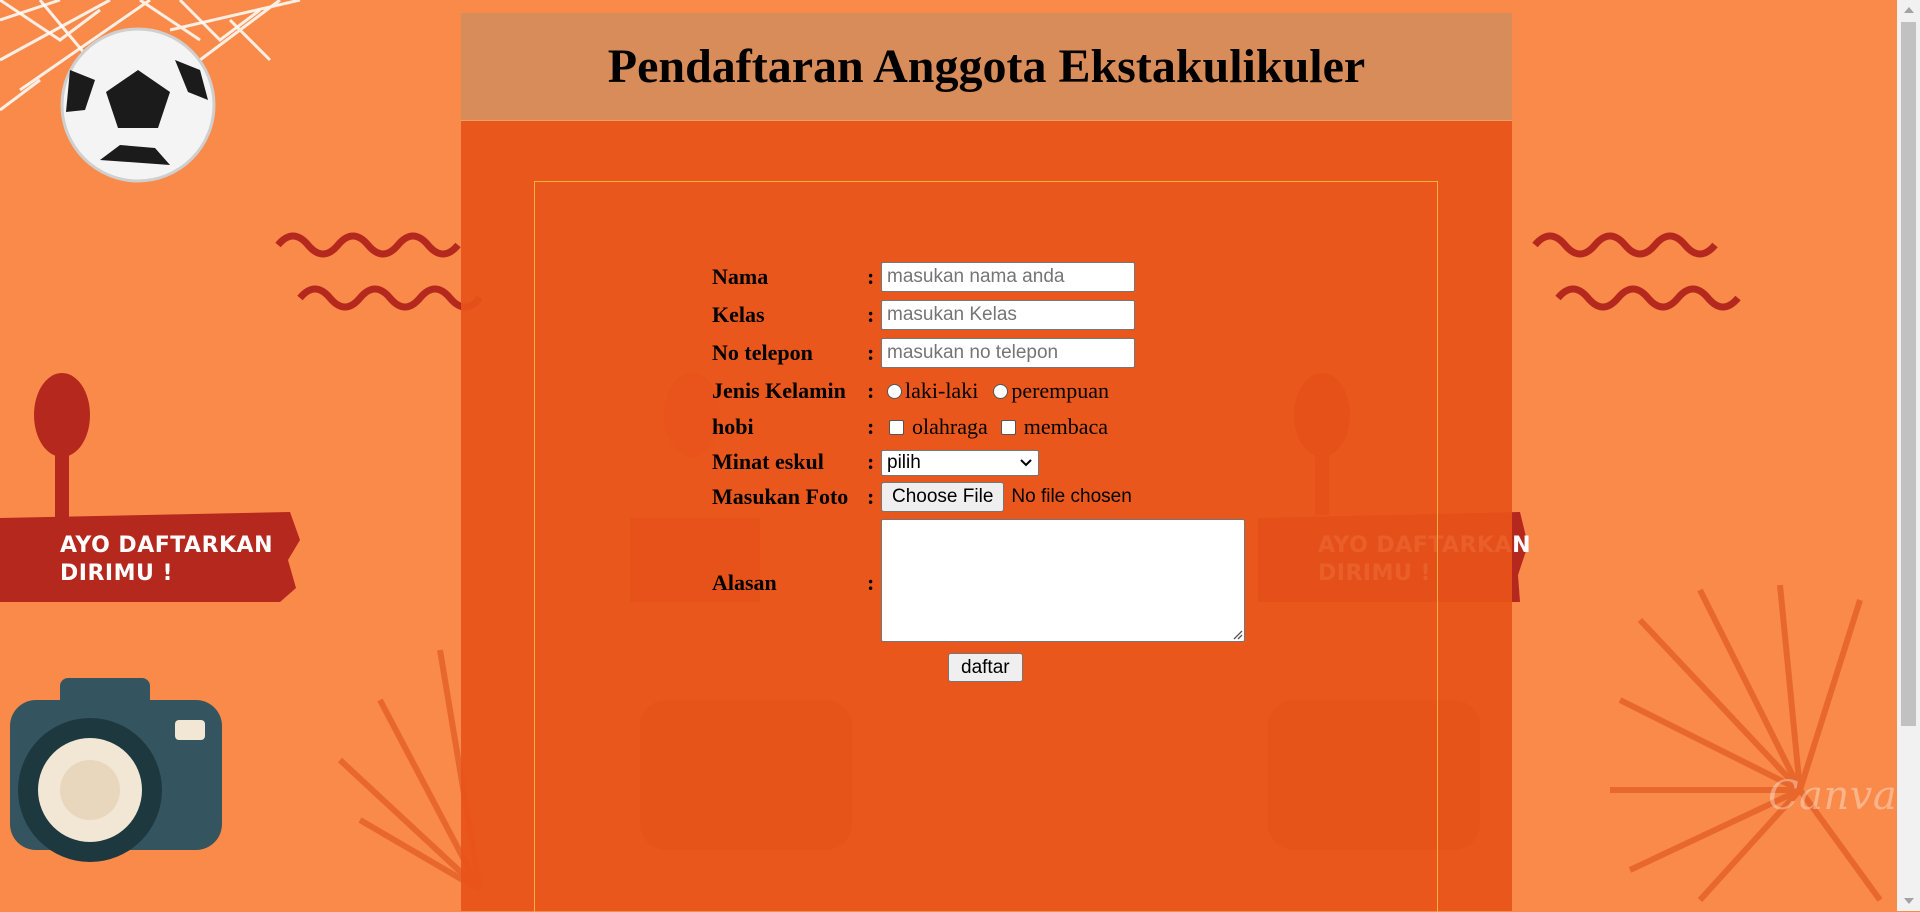 The height and width of the screenshot is (912, 1920). I want to click on hobi-label: hobi, so click(733, 426).